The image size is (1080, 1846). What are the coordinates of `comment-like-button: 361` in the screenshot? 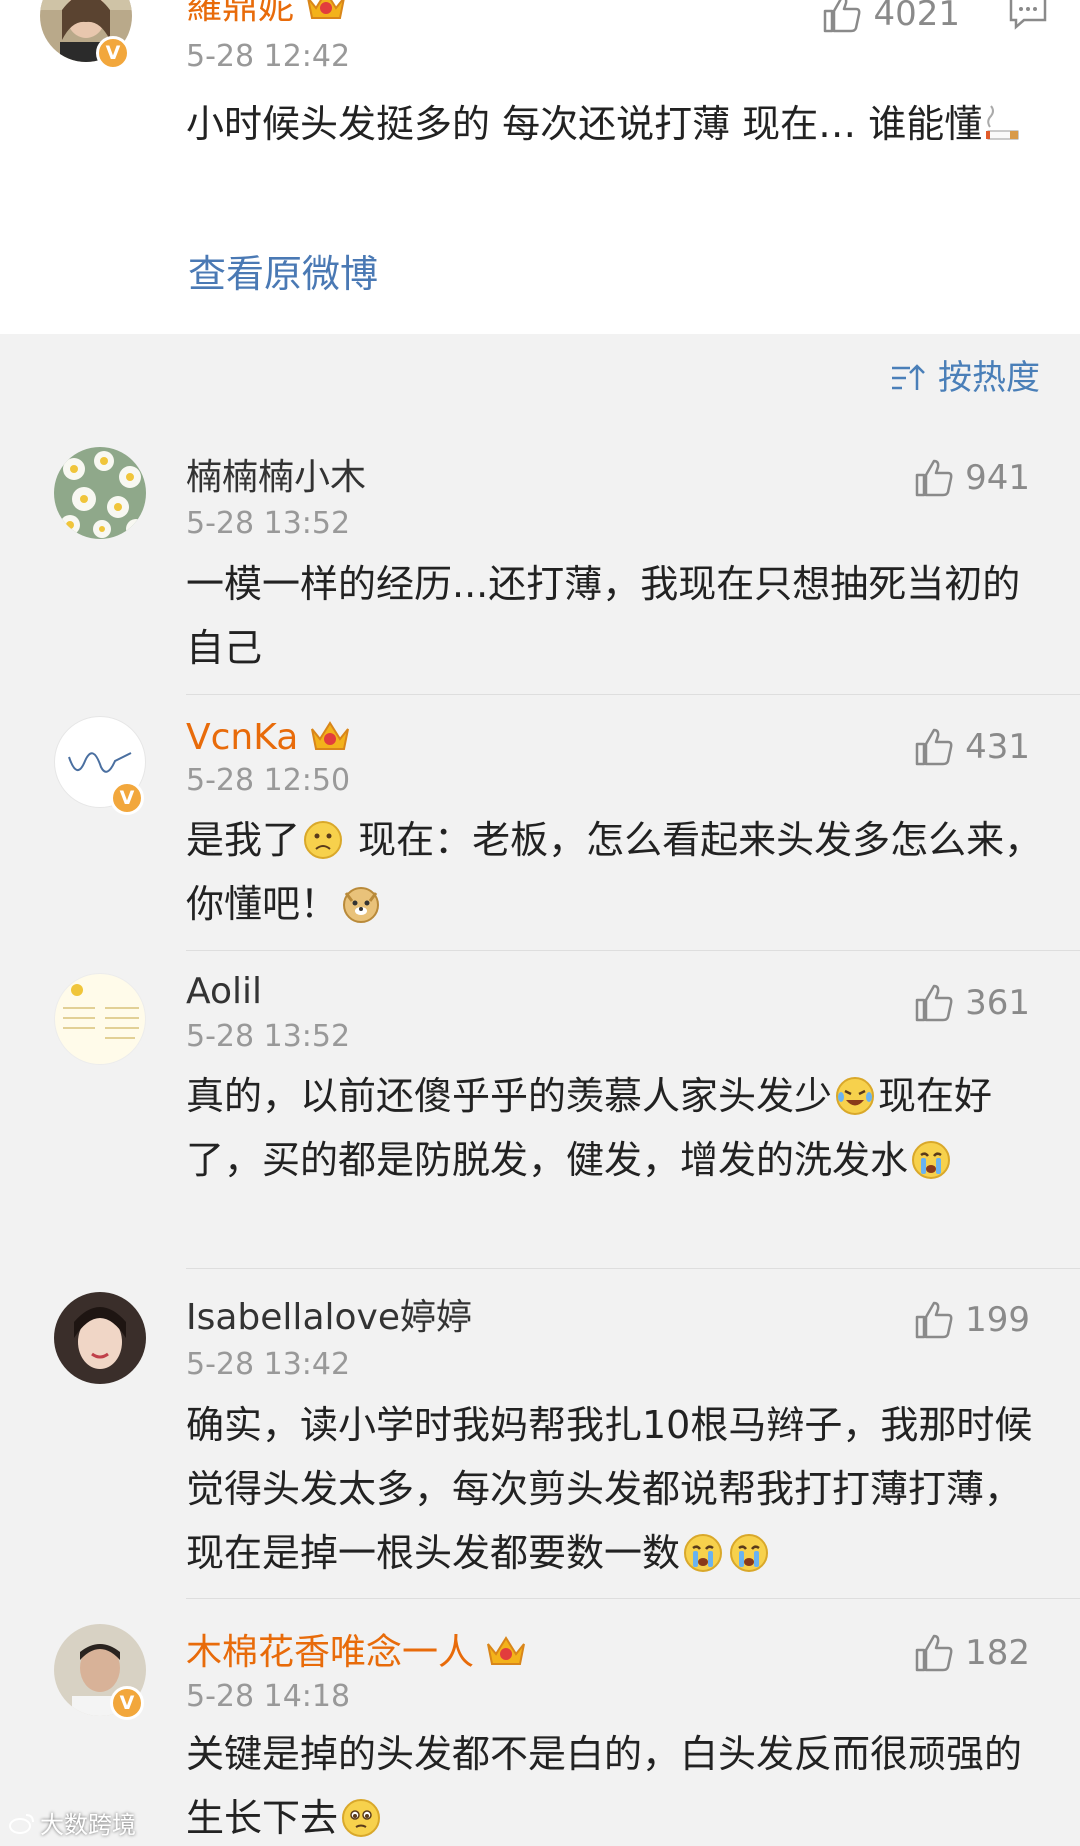 It's located at (971, 1003).